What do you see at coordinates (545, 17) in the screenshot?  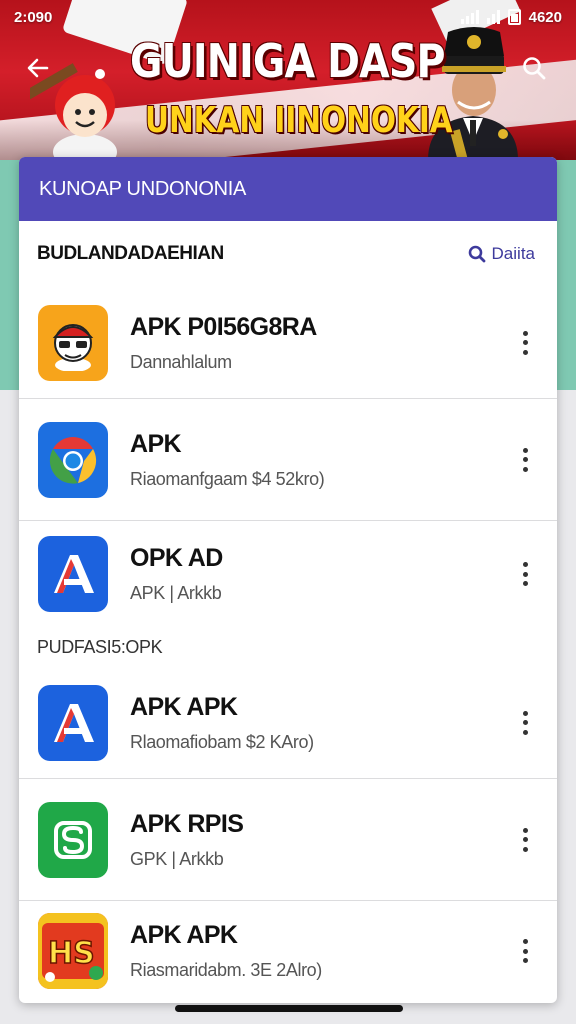 I see `status-battery-text: 4620` at bounding box center [545, 17].